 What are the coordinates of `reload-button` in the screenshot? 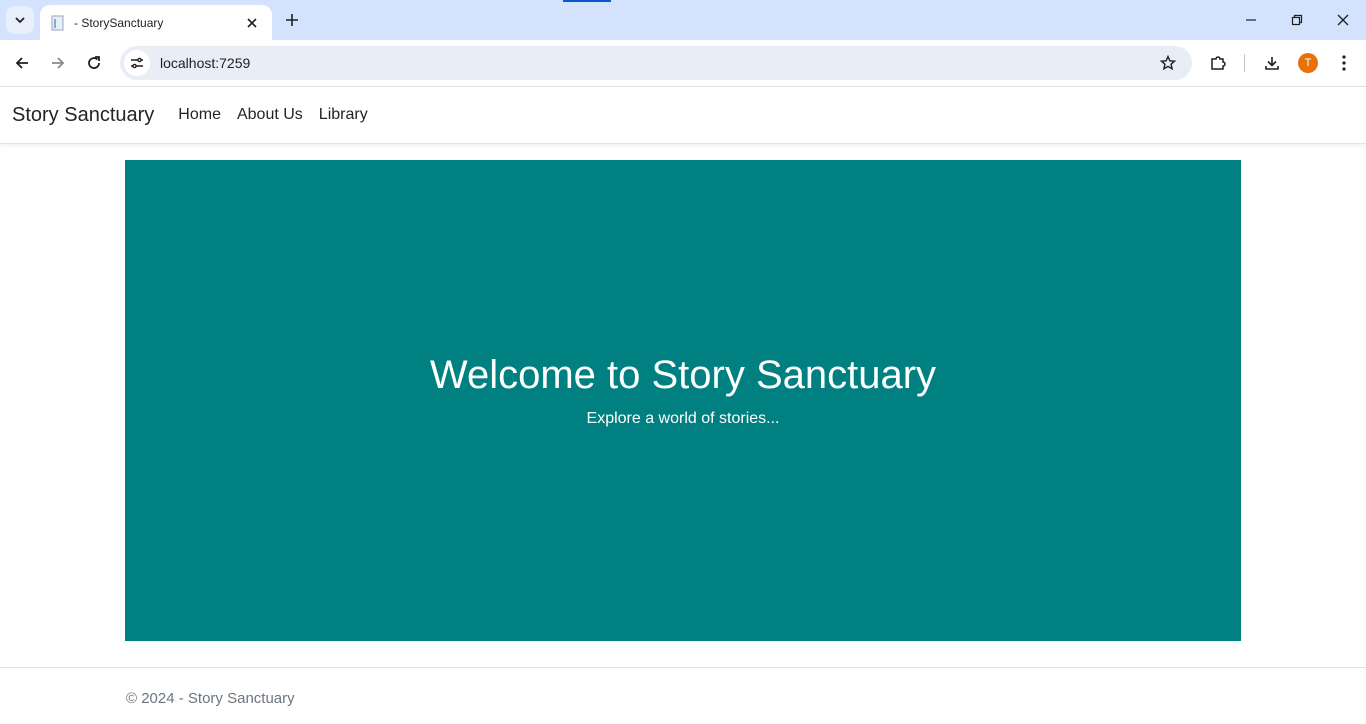 It's located at (94, 63).